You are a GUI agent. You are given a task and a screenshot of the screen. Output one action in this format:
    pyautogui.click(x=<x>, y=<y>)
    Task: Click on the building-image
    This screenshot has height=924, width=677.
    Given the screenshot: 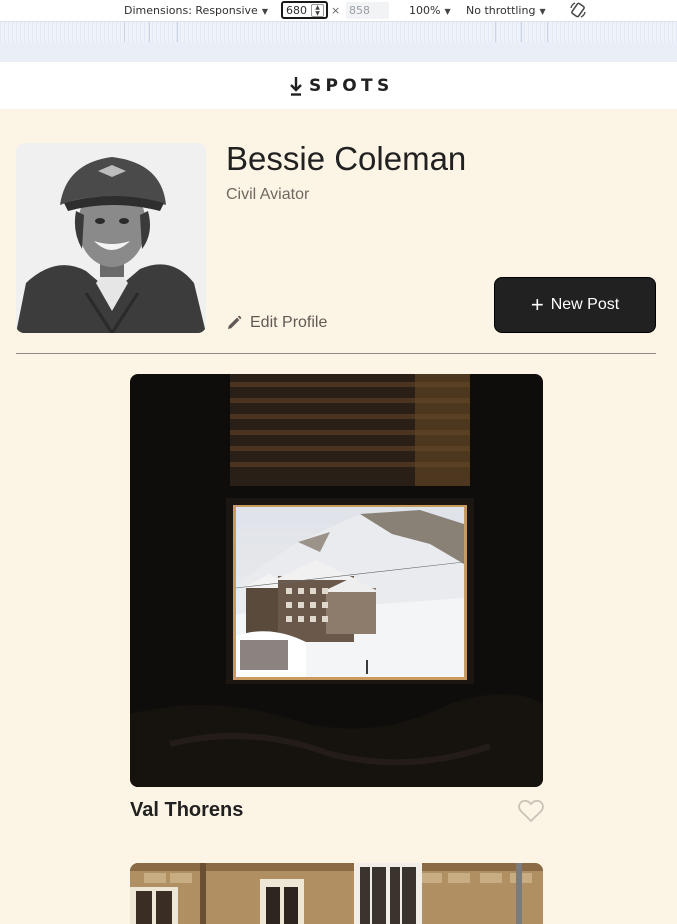 What is the action you would take?
    pyautogui.click(x=336, y=893)
    